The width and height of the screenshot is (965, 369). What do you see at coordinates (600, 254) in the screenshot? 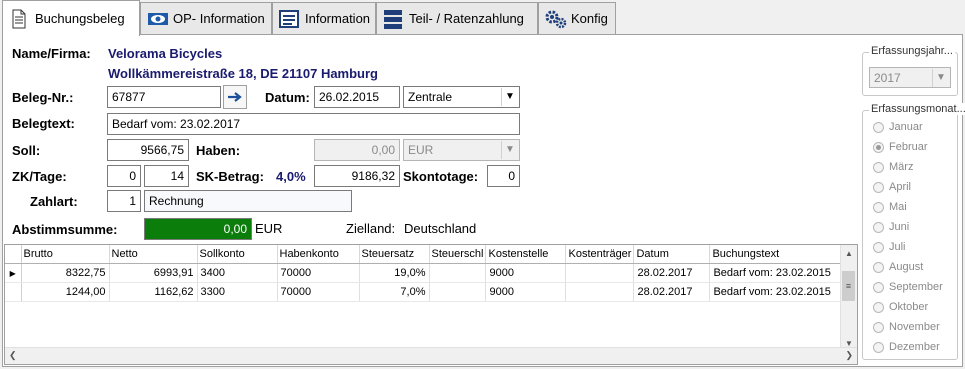
I see `column-header: Kostenträger` at bounding box center [600, 254].